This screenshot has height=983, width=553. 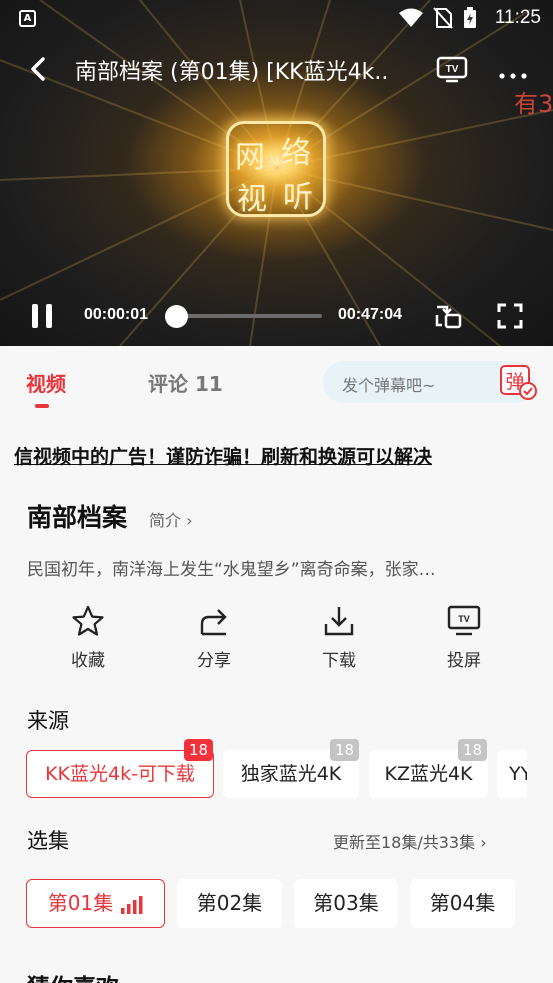 What do you see at coordinates (246, 316) in the screenshot?
I see `seek-bar` at bounding box center [246, 316].